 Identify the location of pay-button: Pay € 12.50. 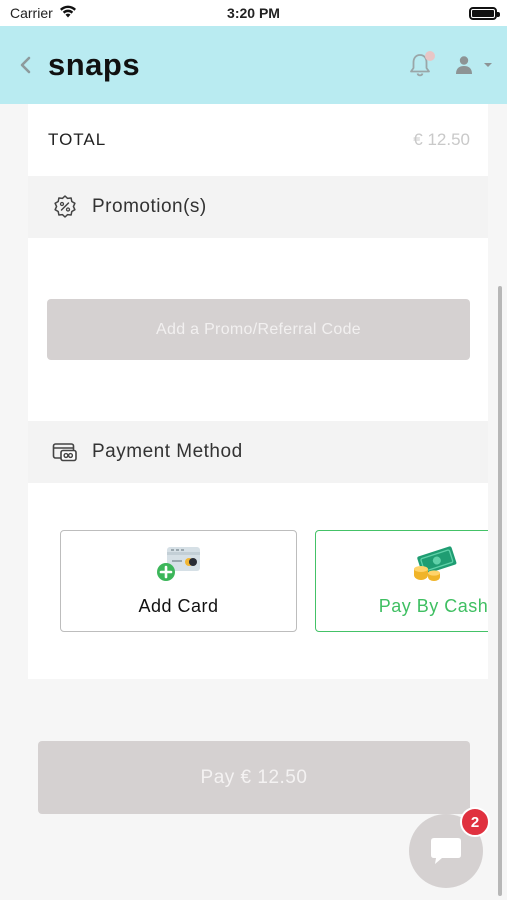
(254, 777).